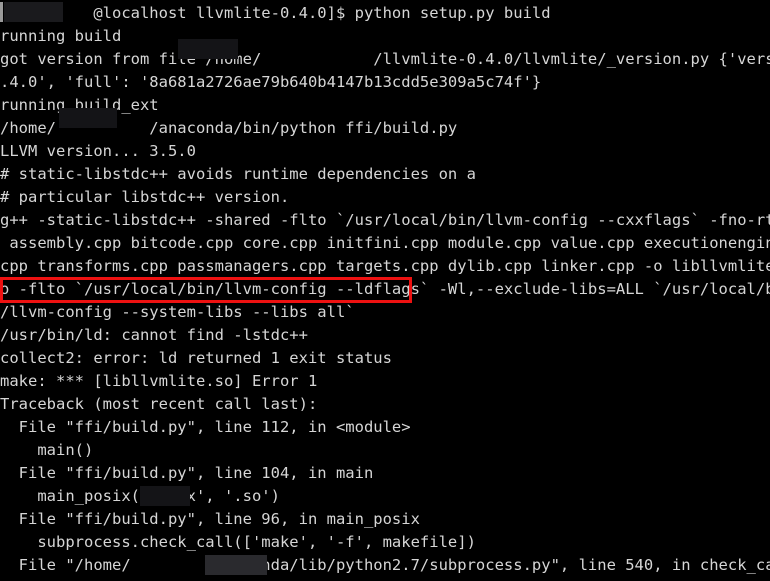 The height and width of the screenshot is (581, 770). I want to click on terminal-line: /llvm-config --system-libs --libs all`, so click(177, 312).